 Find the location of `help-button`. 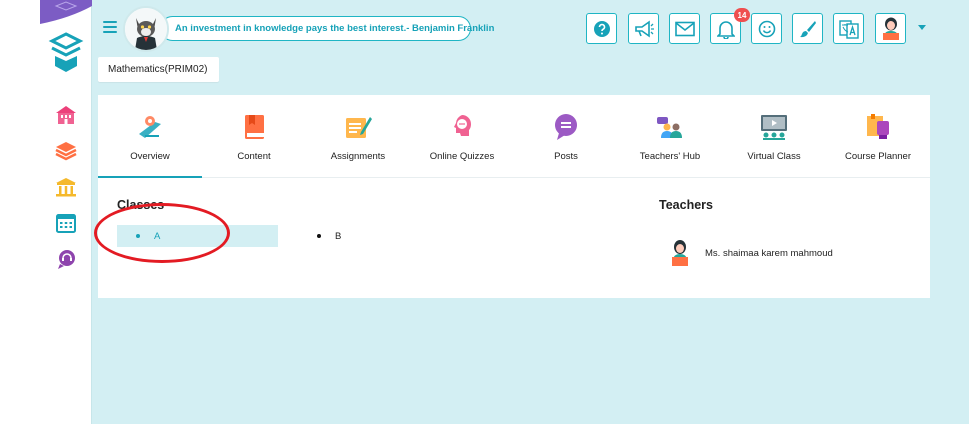

help-button is located at coordinates (601, 28).